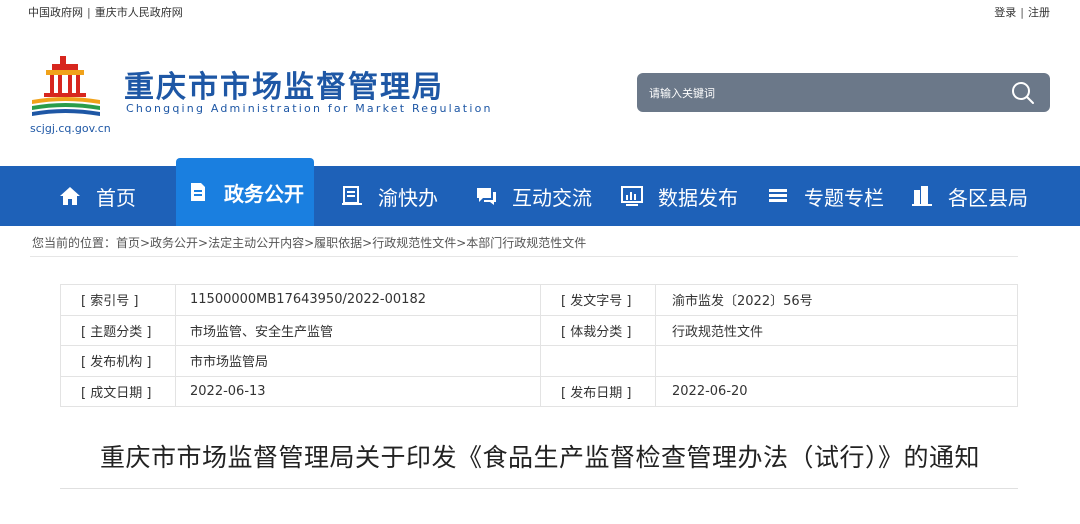 The image size is (1080, 524). Describe the element at coordinates (836, 330) in the screenshot. I see `meta-value: 行政规范性文件` at that location.